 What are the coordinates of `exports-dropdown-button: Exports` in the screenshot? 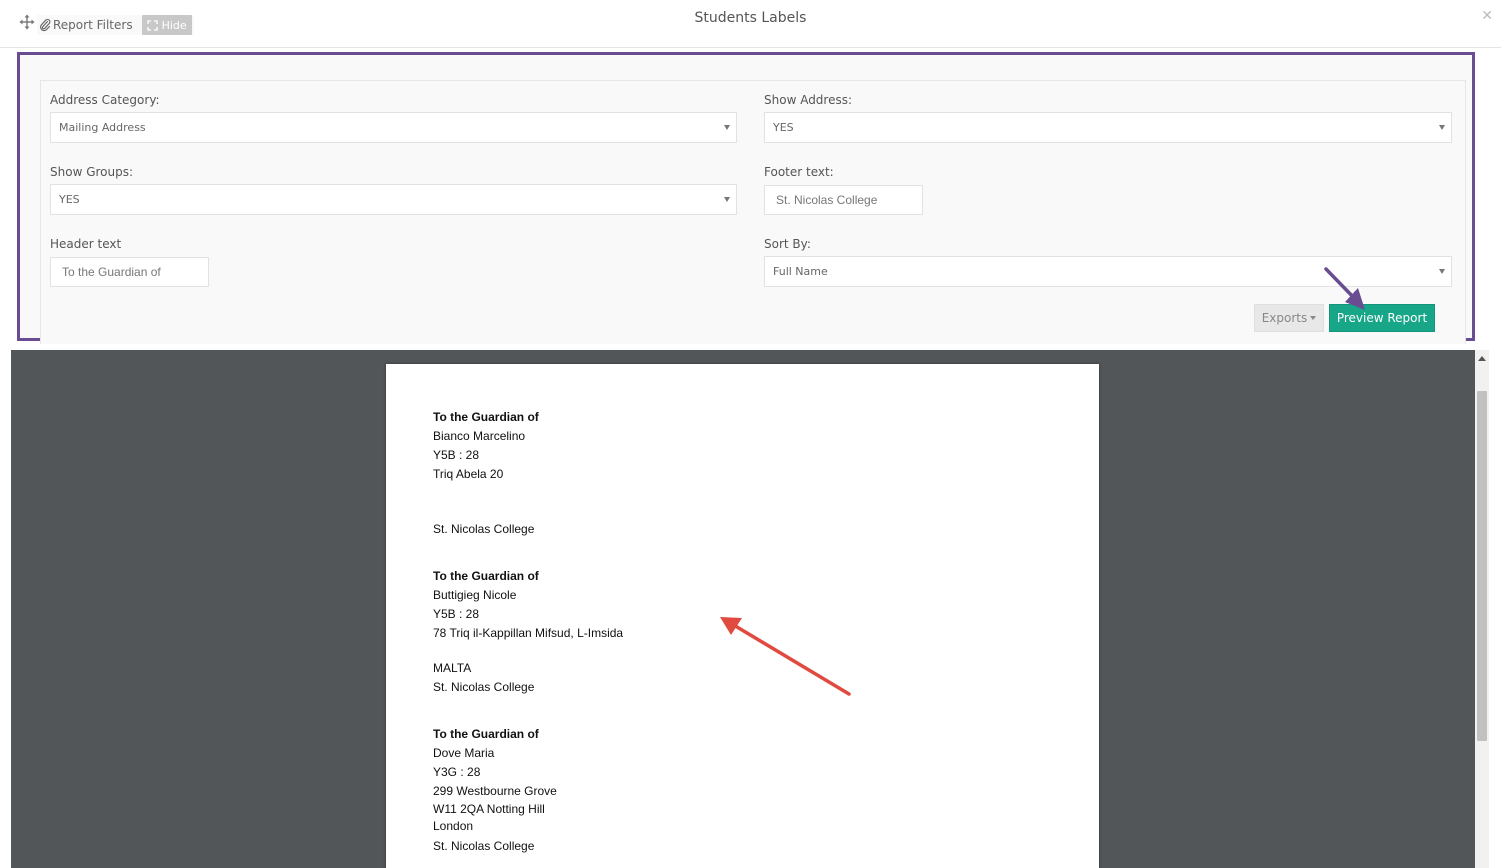 It's located at (1289, 318).